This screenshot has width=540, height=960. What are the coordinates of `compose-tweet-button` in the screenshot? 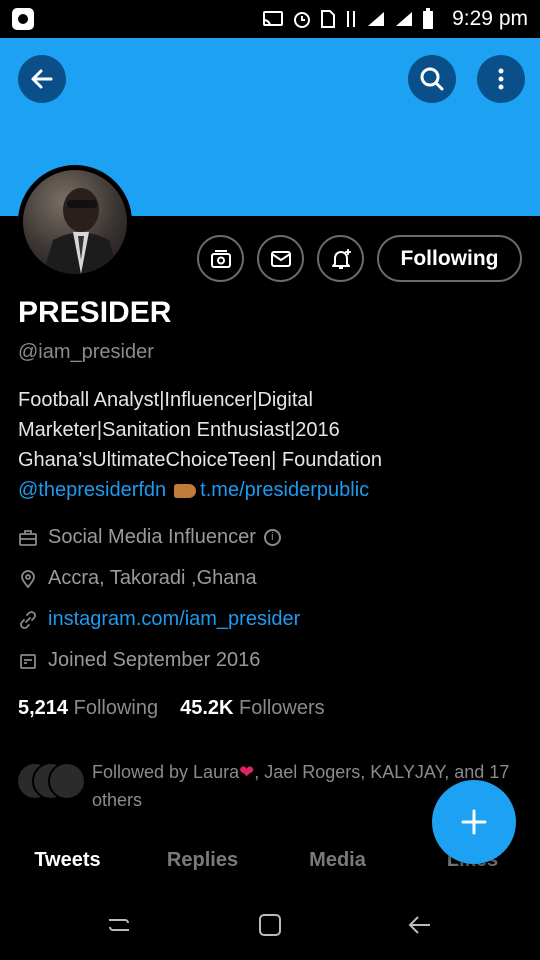 It's located at (474, 822).